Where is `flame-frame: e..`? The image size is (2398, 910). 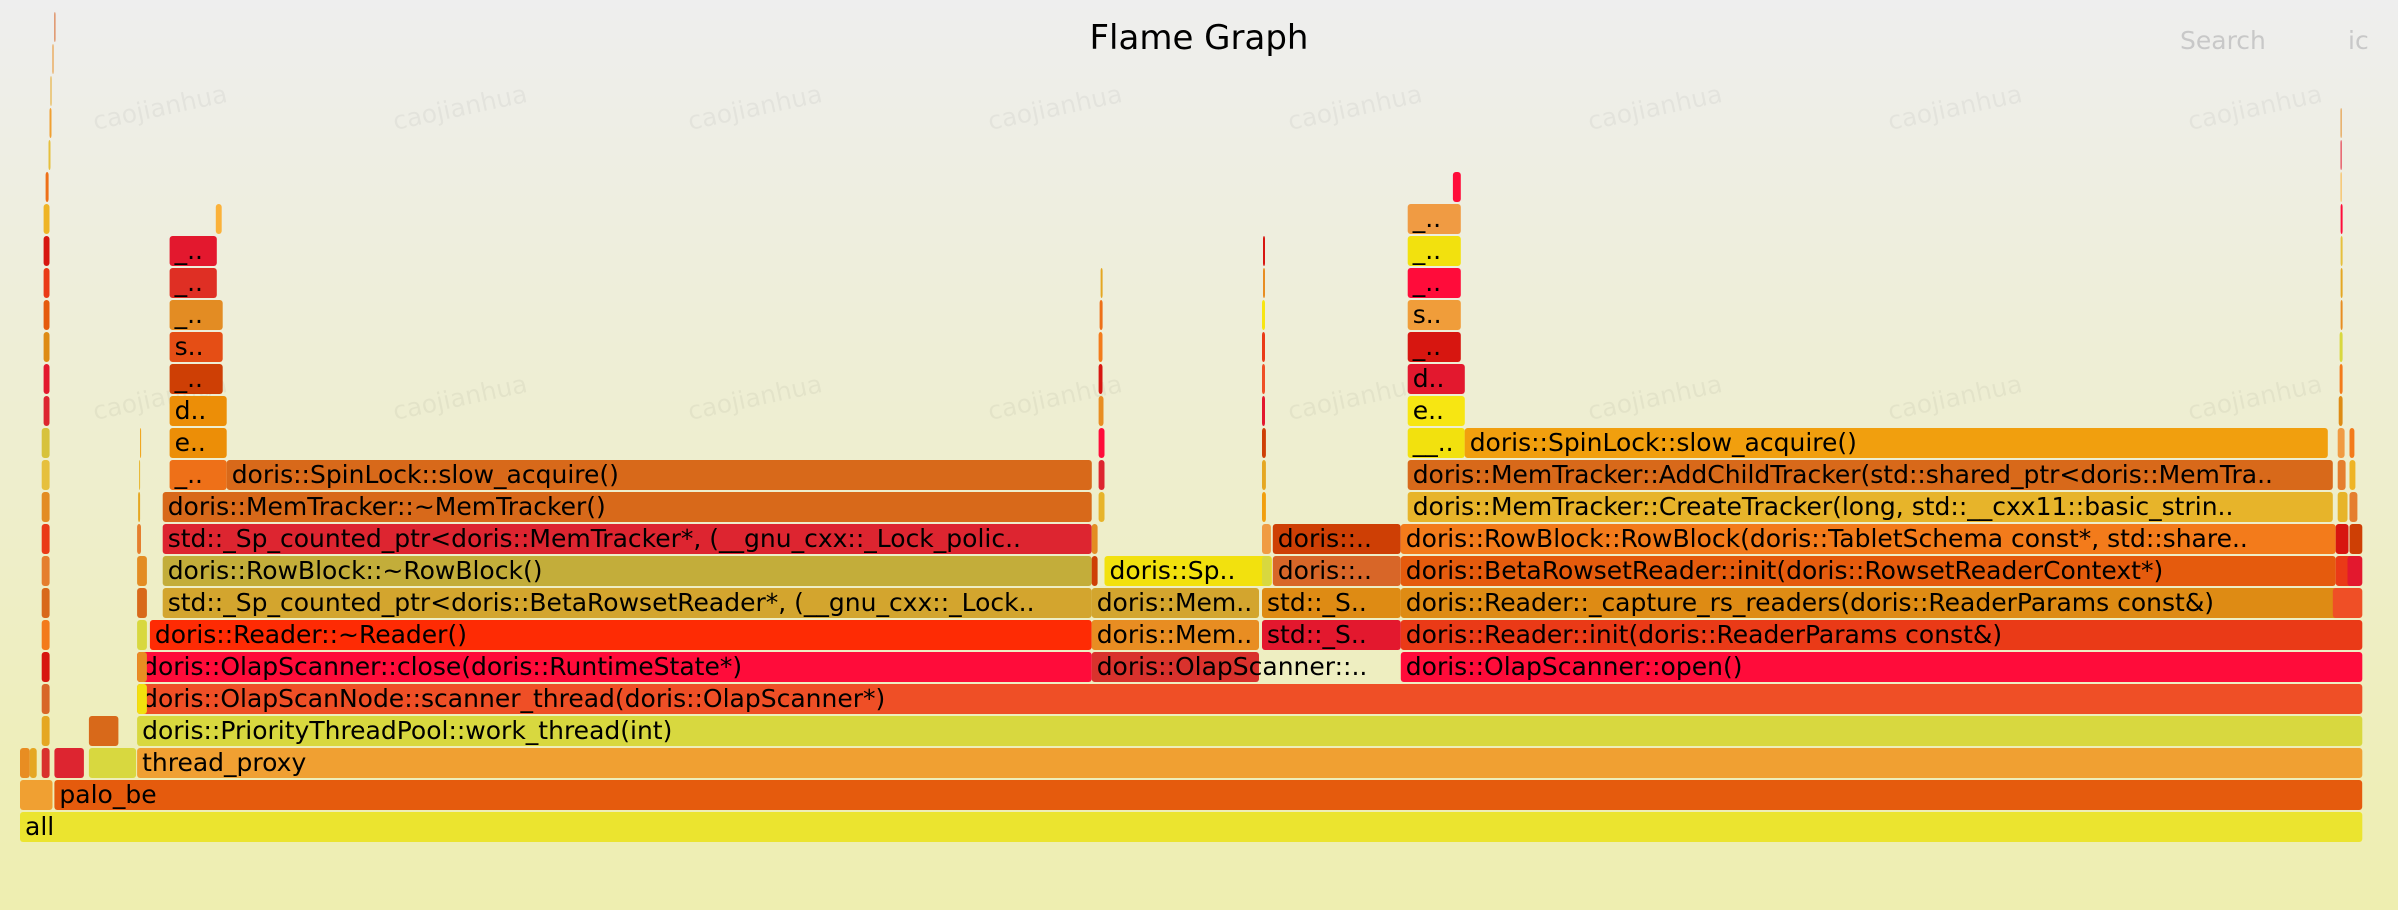 flame-frame: e.. is located at coordinates (1436, 411).